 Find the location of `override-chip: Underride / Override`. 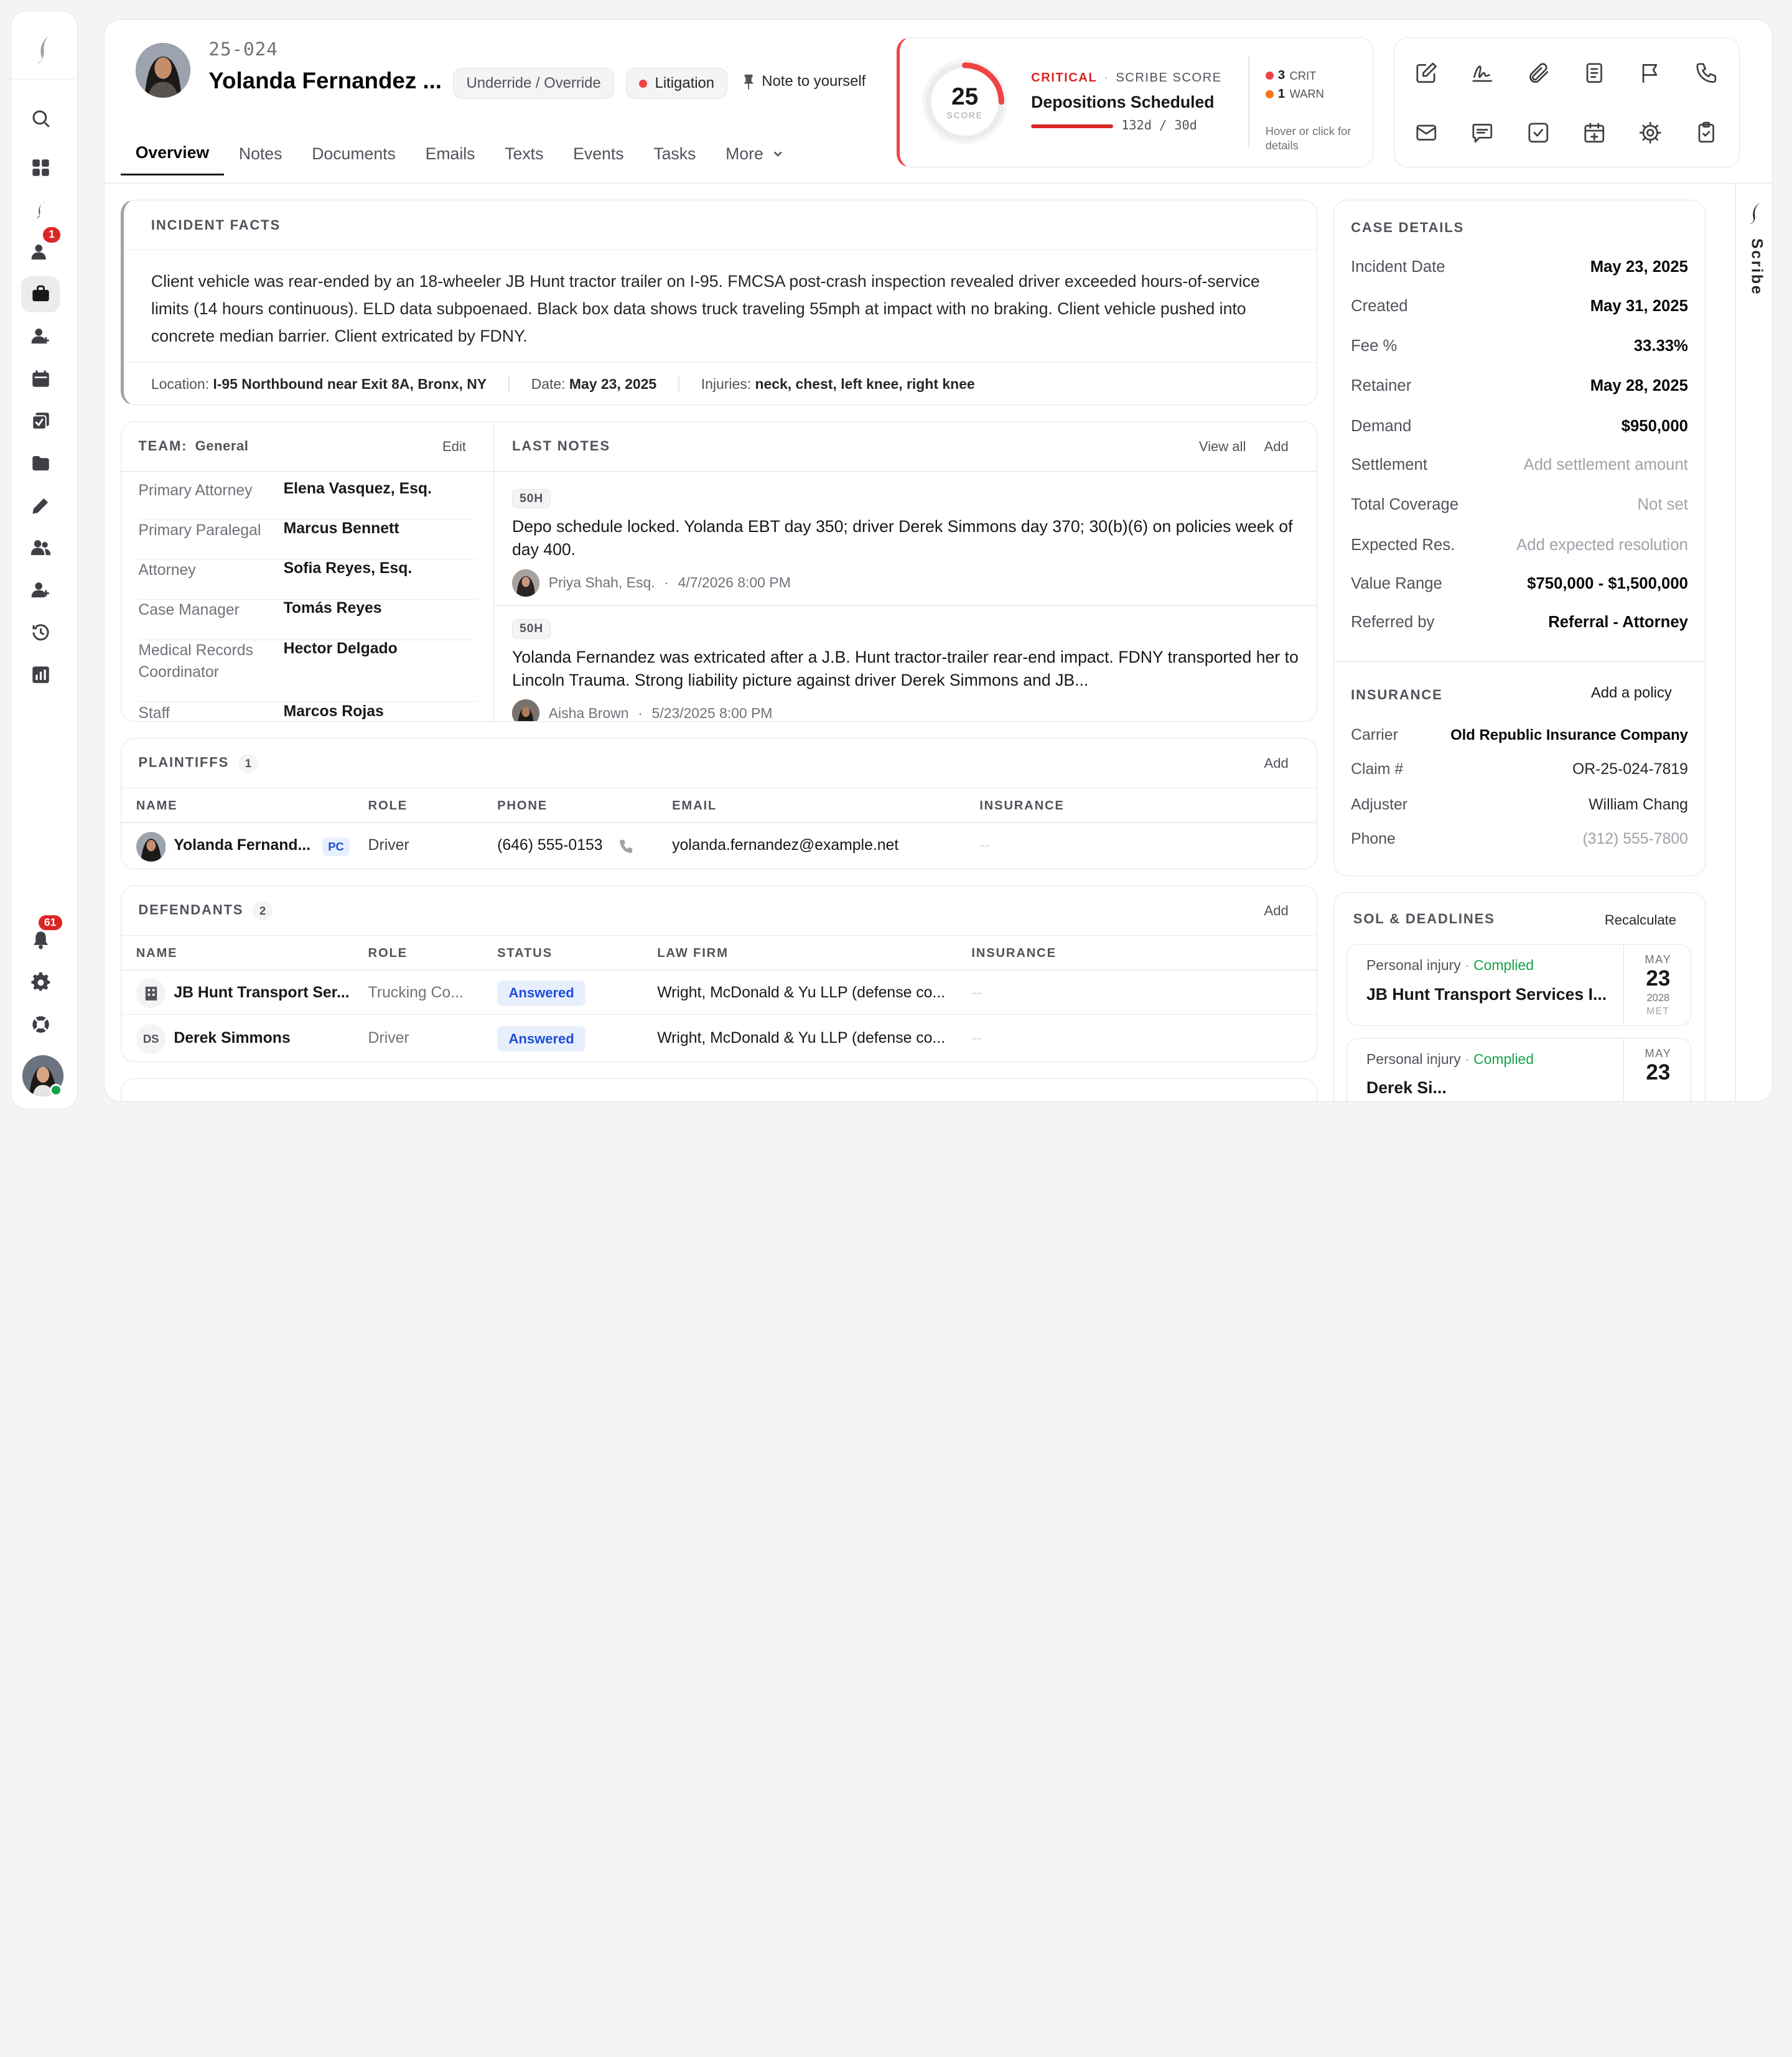

override-chip: Underride / Override is located at coordinates (533, 83).